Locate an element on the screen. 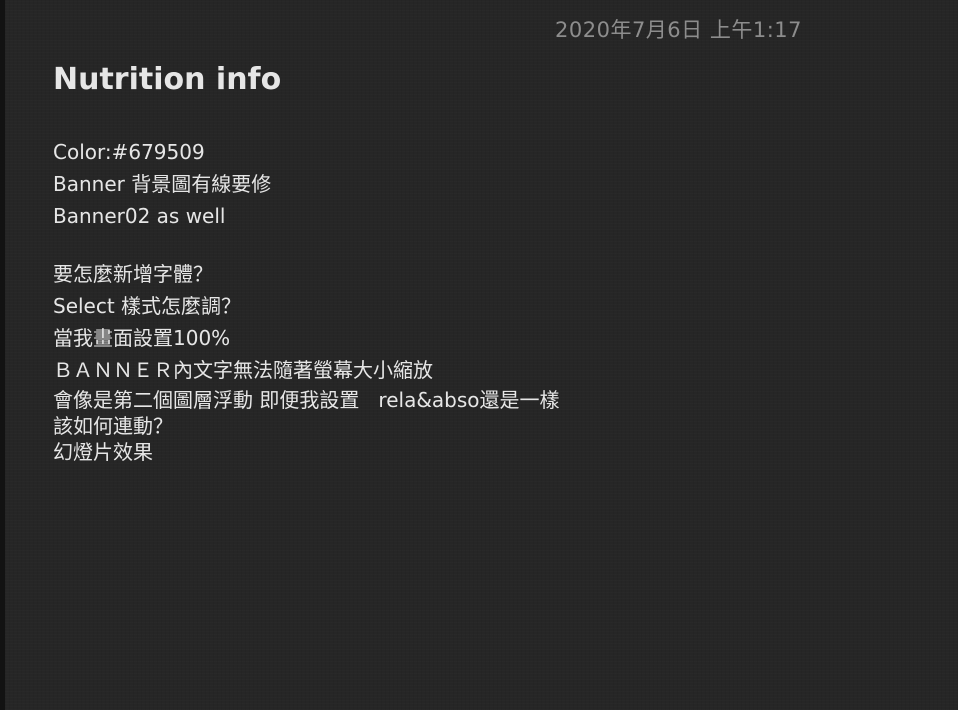  note-line: Select 樣式怎麼調？ is located at coordinates (147, 306).